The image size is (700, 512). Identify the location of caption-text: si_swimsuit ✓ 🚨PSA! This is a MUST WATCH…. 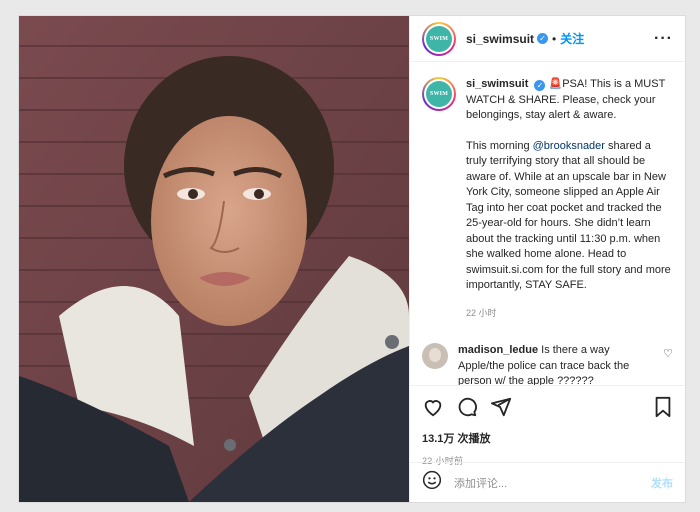
(569, 199).